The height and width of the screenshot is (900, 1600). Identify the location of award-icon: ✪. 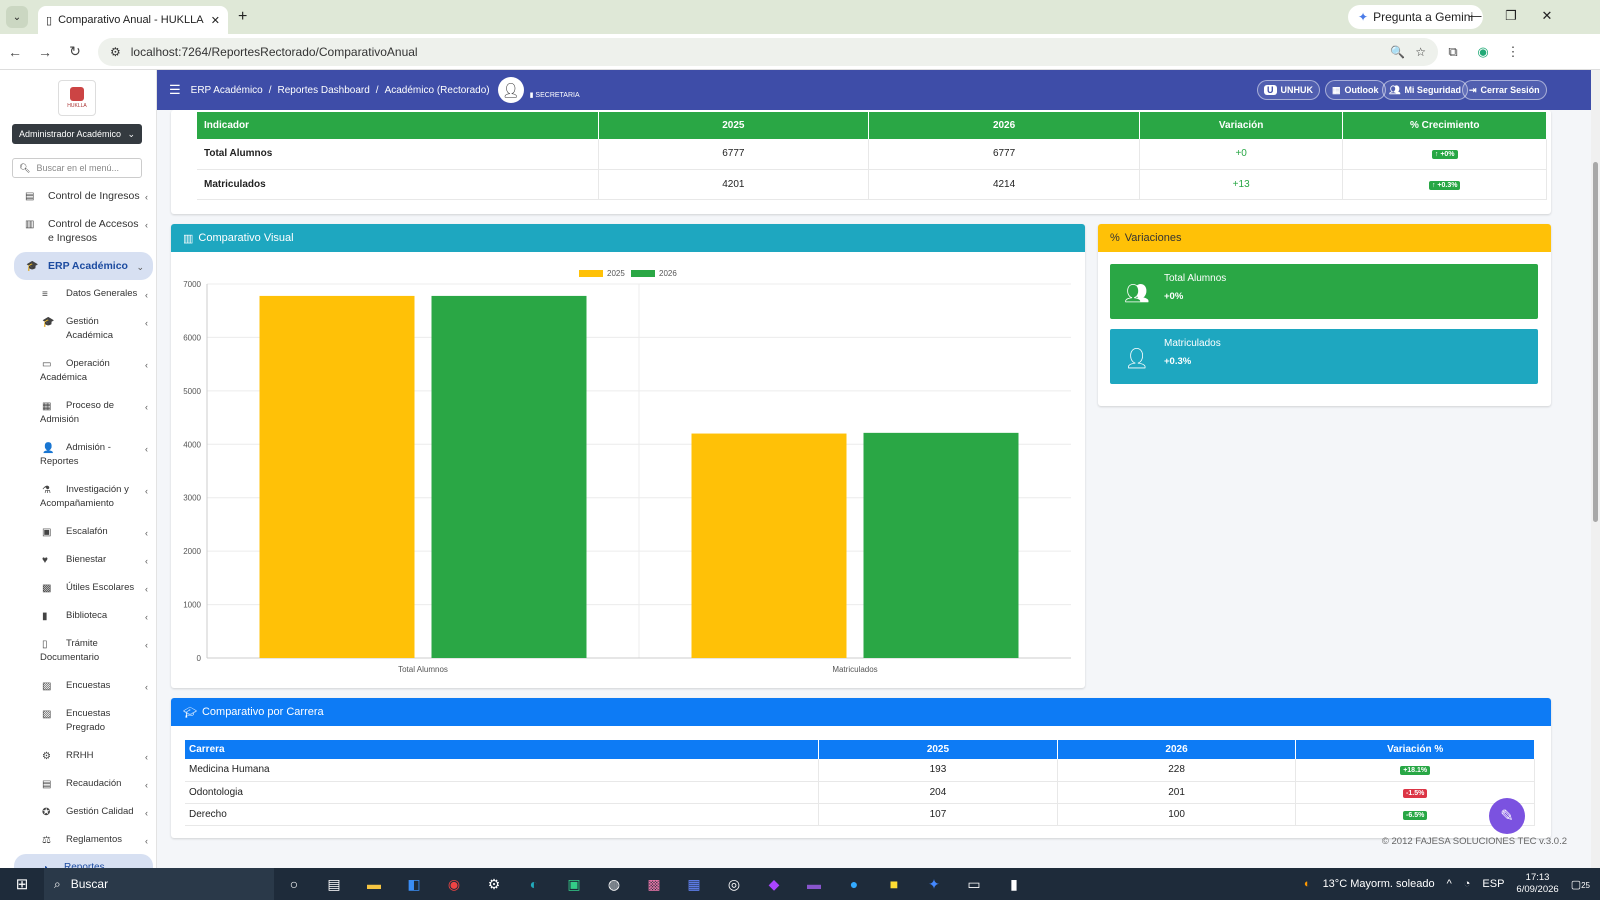
(46, 812).